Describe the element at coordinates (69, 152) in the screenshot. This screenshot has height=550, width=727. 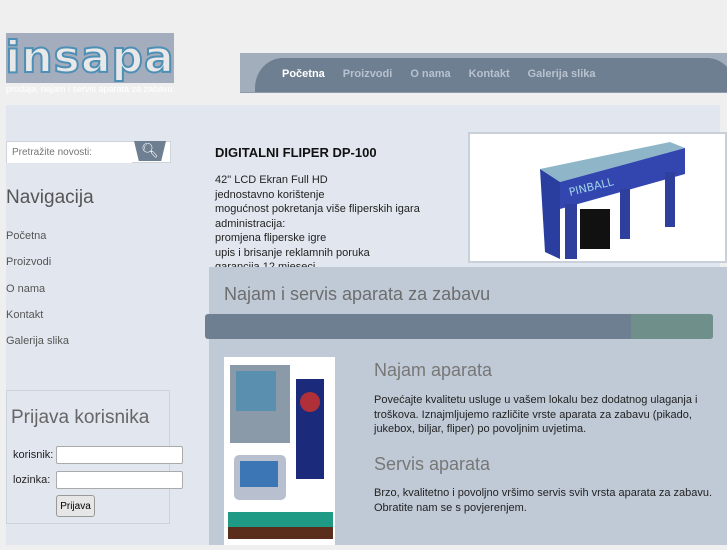
I see `search-input` at that location.